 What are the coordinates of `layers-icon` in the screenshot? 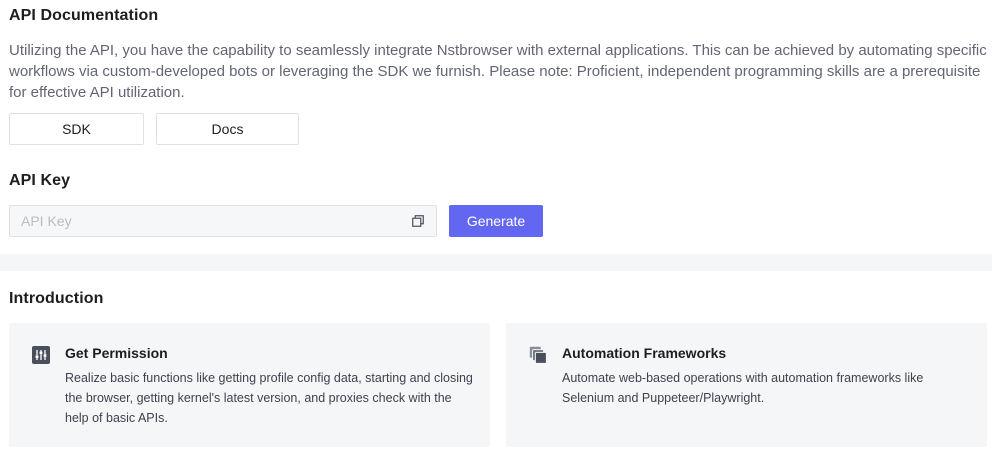 It's located at (538, 355).